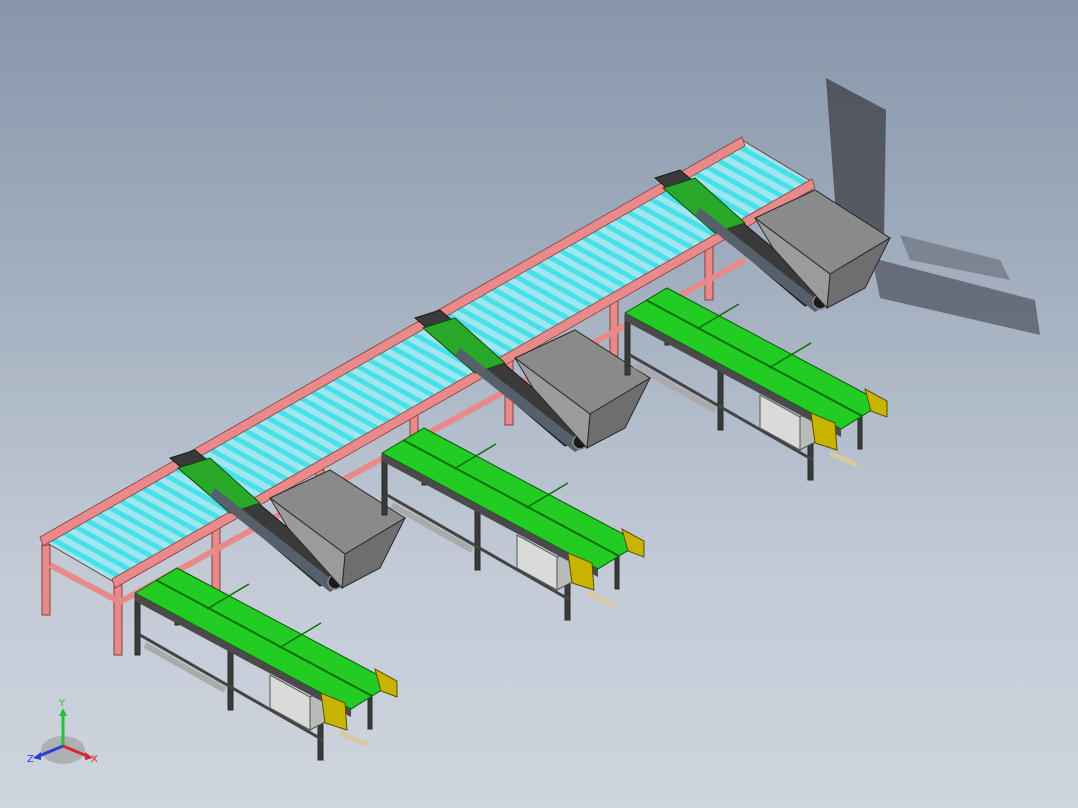 Image resolution: width=1078 pixels, height=808 pixels. Describe the element at coordinates (933, 206) in the screenshot. I see `shadow-cast` at that location.